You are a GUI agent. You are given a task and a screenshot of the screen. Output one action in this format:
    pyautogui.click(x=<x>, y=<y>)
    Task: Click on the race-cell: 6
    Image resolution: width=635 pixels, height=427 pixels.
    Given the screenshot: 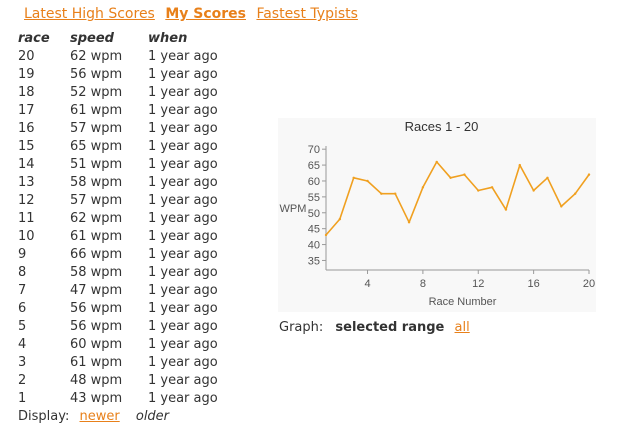 What is the action you would take?
    pyautogui.click(x=44, y=308)
    